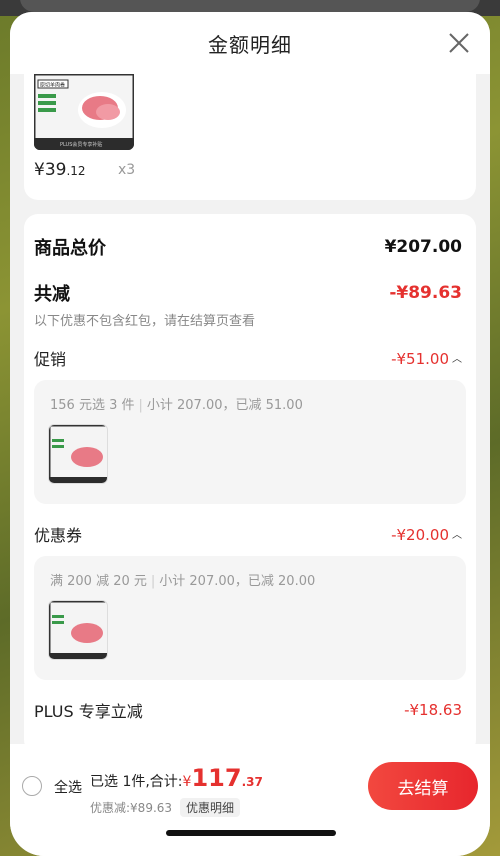  I want to click on discount-label: 共减, so click(52, 294).